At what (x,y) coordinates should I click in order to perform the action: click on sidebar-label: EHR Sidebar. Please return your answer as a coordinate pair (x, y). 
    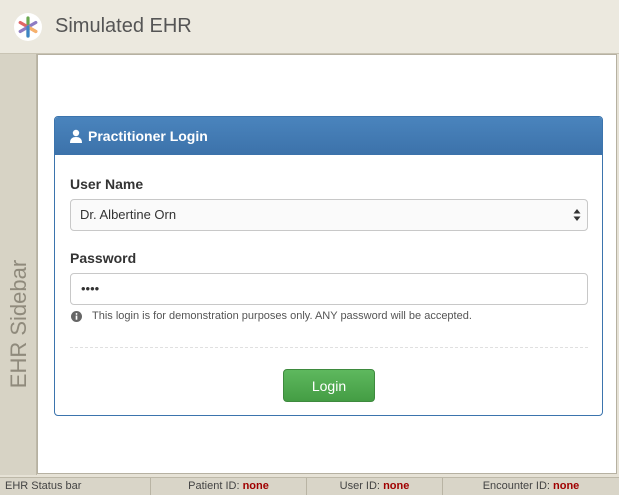
    Looking at the image, I should click on (18, 324).